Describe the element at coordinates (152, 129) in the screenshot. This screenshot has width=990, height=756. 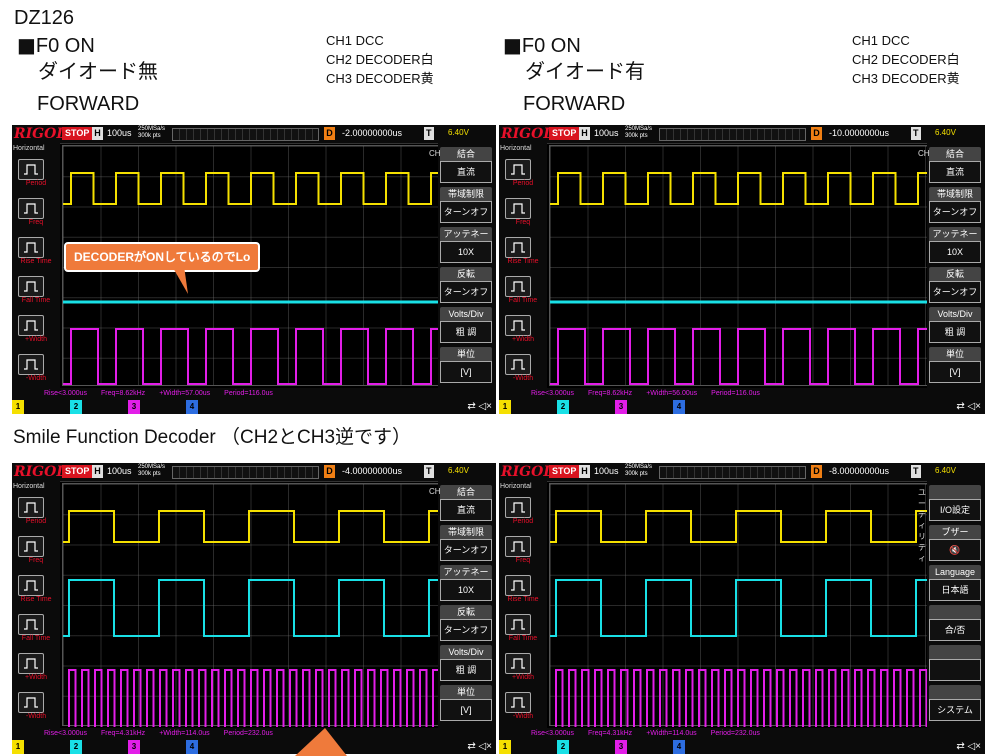
I see `sample-rate-value: 250MSa/s` at that location.